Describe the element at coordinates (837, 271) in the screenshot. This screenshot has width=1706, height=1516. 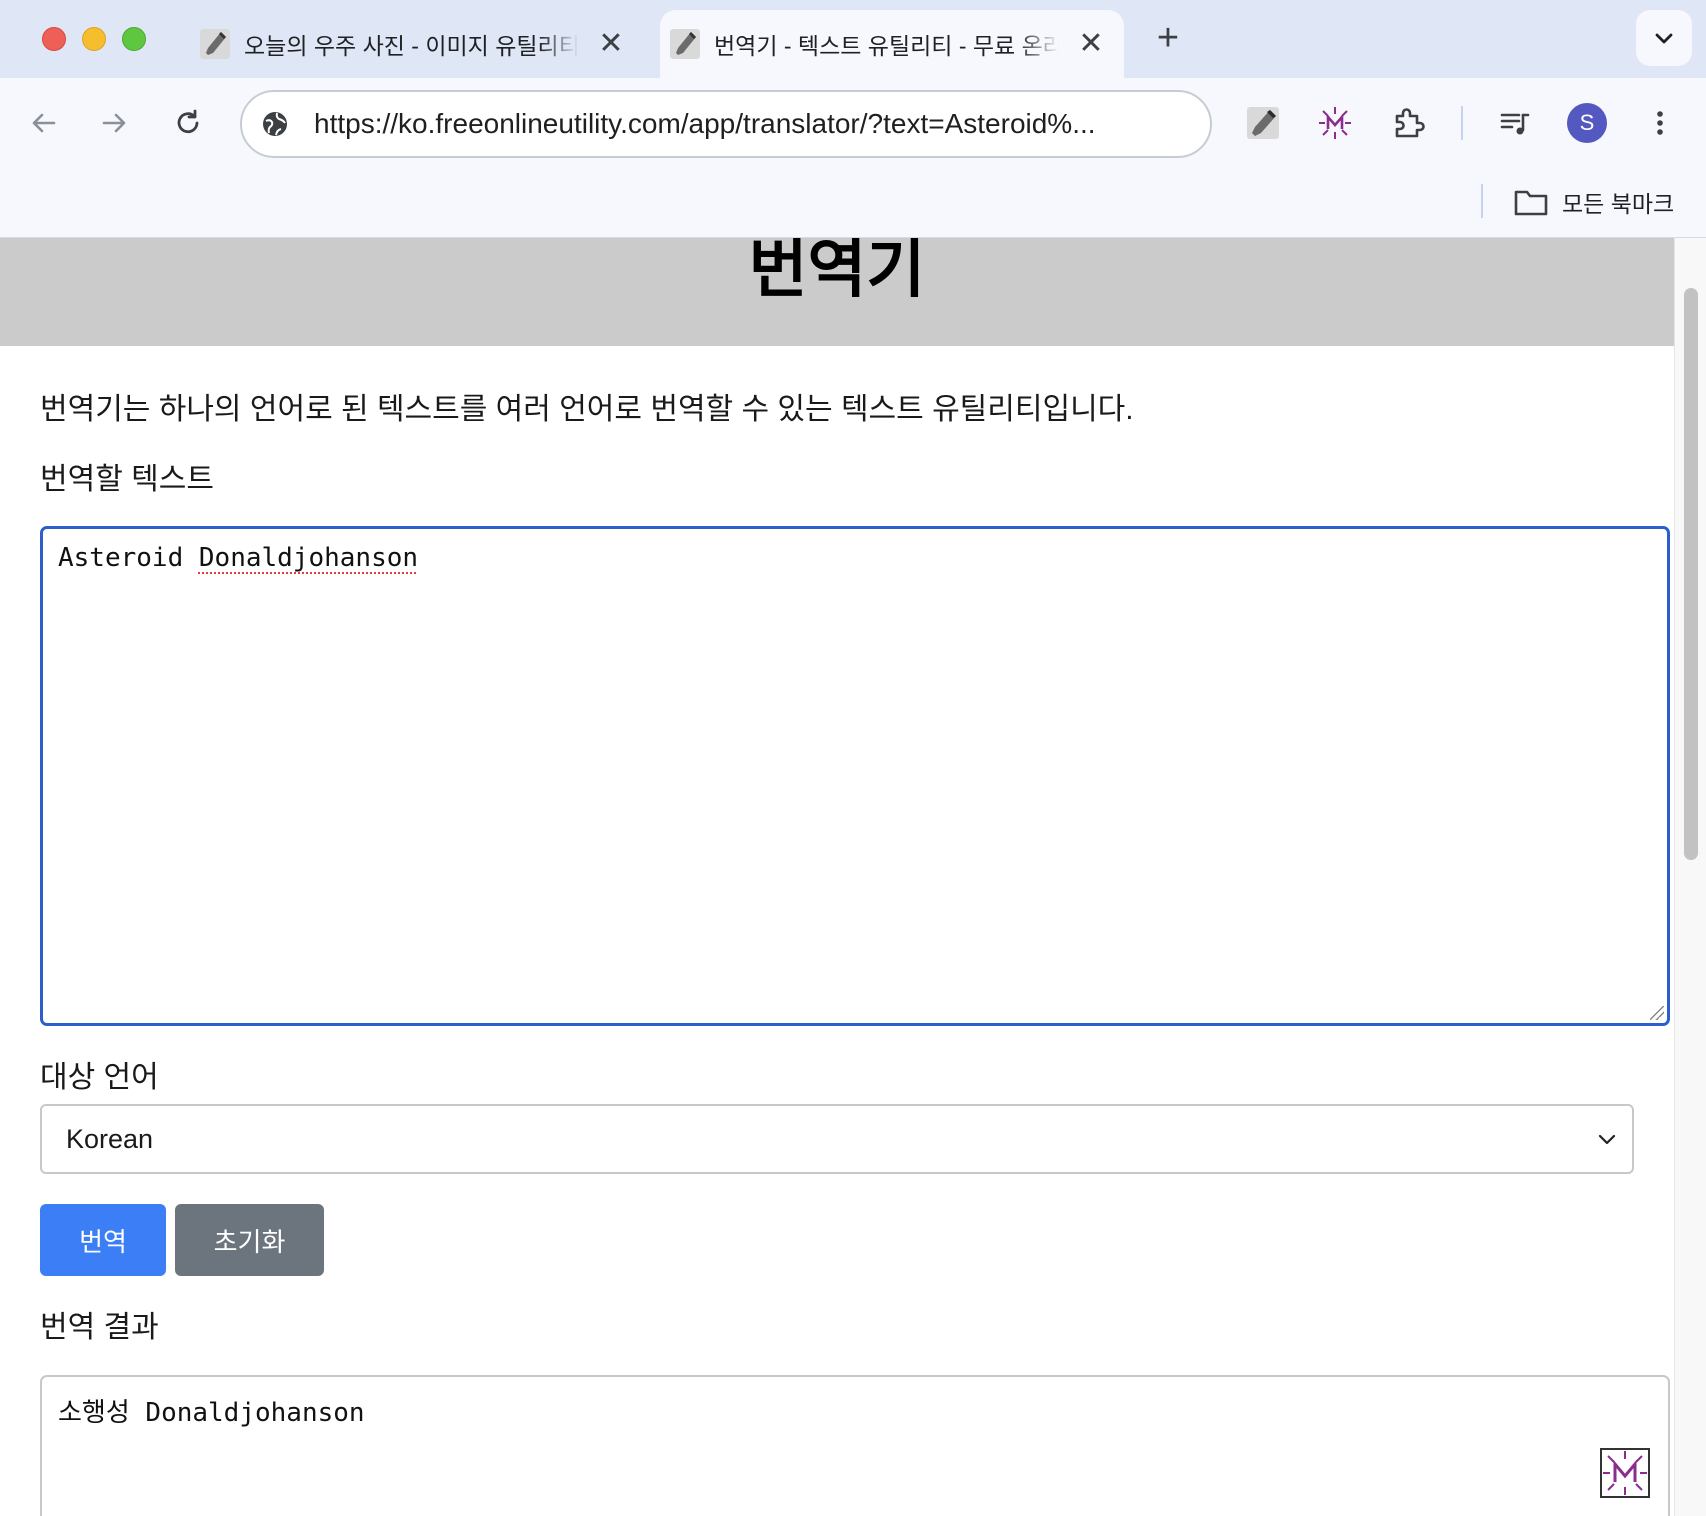
I see `page-title: 번역기` at that location.